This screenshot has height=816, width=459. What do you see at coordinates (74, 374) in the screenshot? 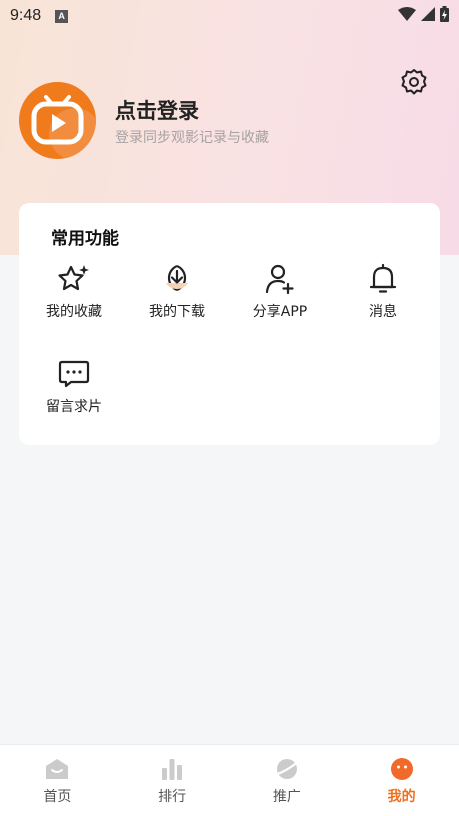
I see `message-icon` at bounding box center [74, 374].